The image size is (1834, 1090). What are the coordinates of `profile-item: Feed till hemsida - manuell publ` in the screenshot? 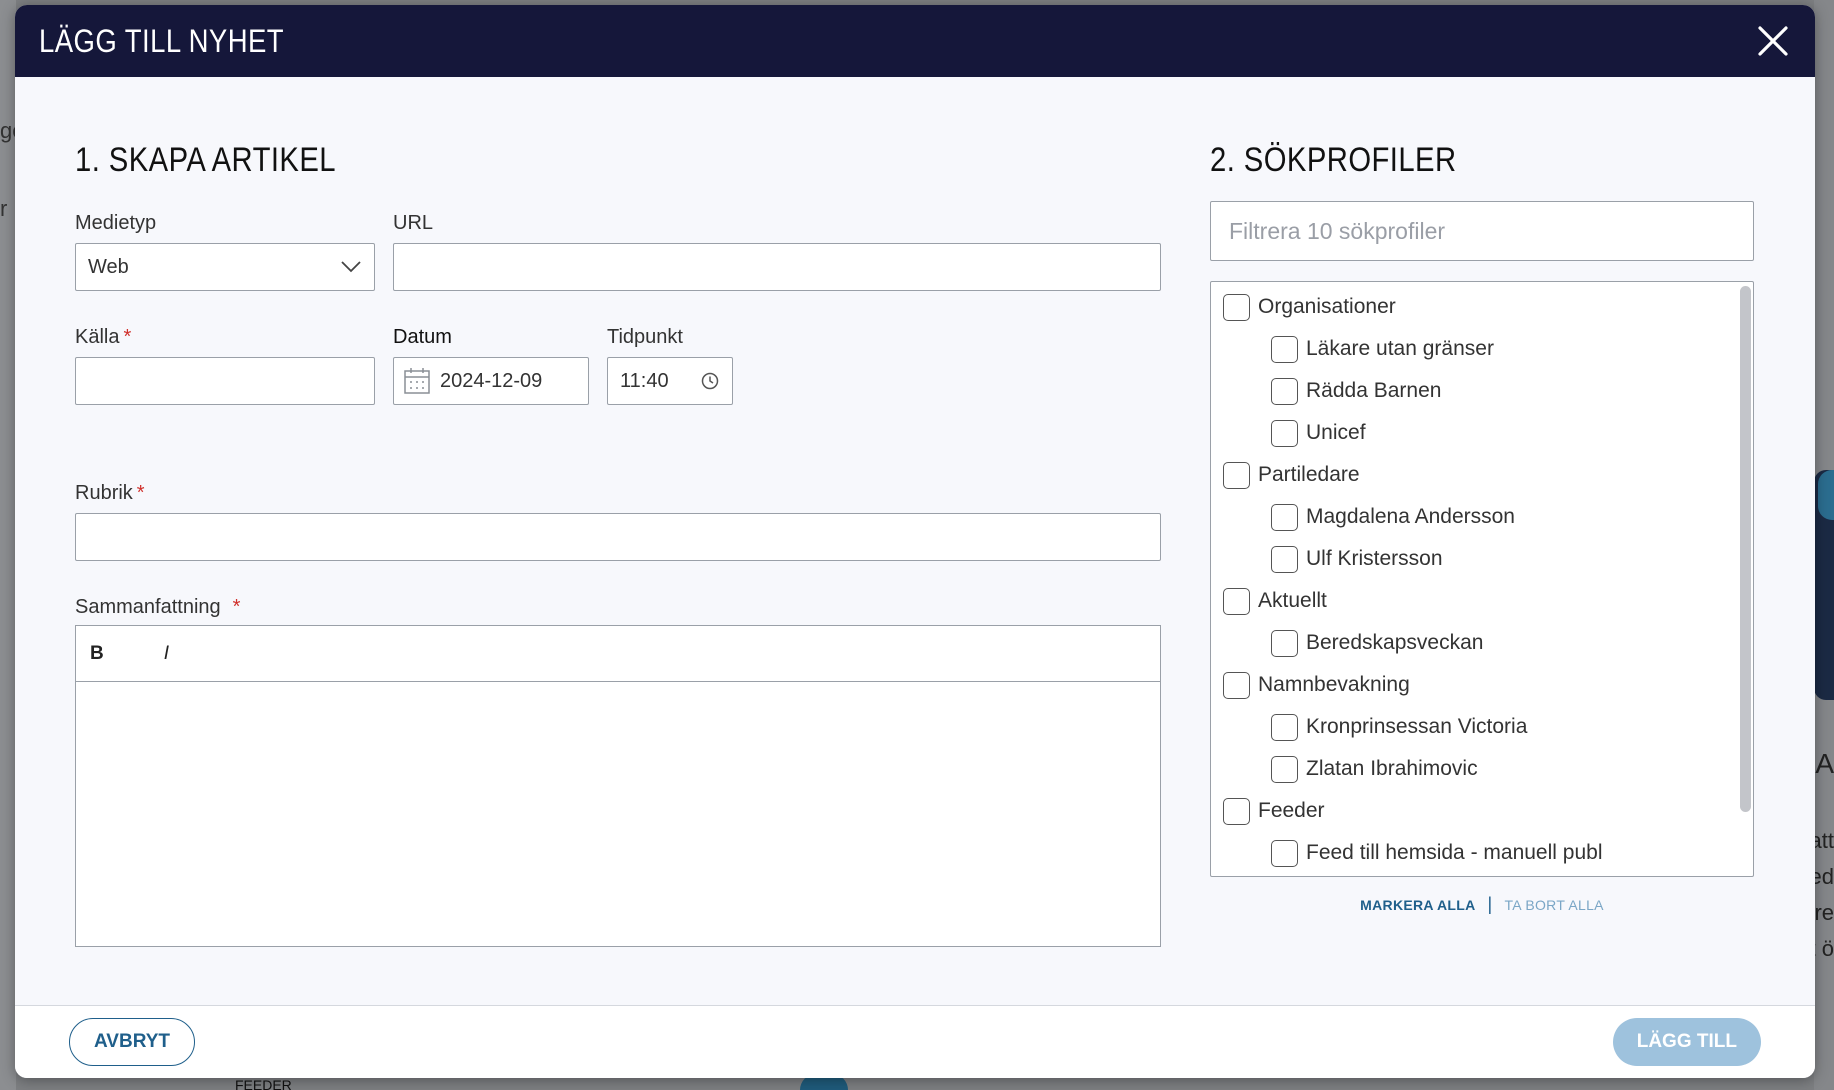 It's located at (1436, 853).